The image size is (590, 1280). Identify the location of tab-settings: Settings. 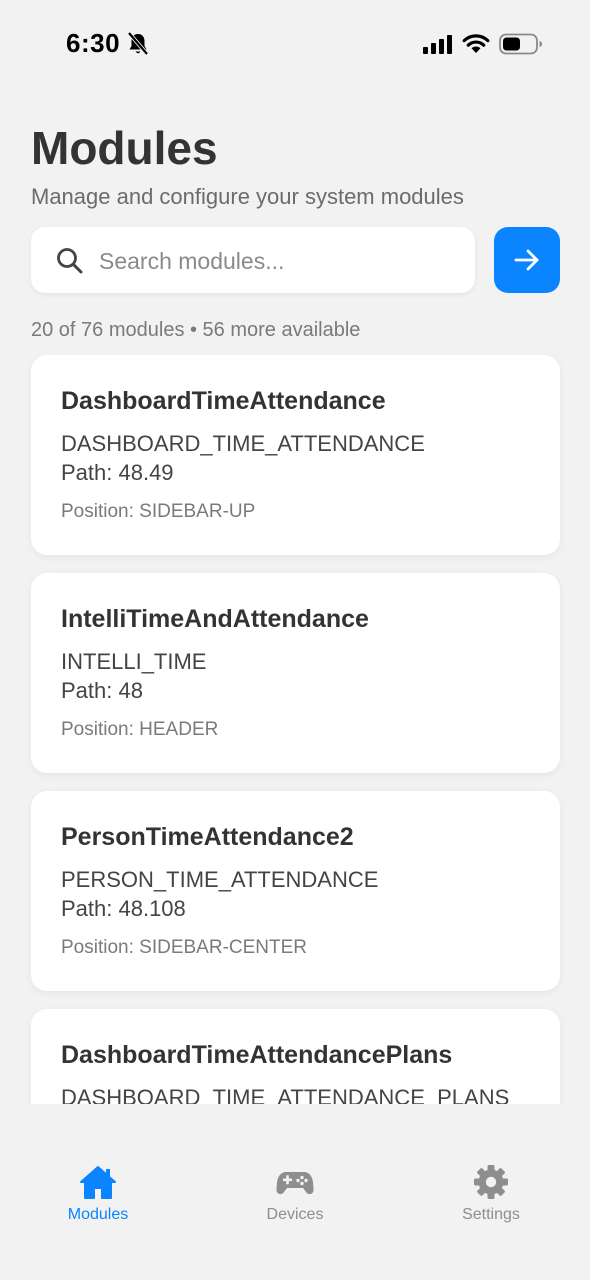
(491, 1196).